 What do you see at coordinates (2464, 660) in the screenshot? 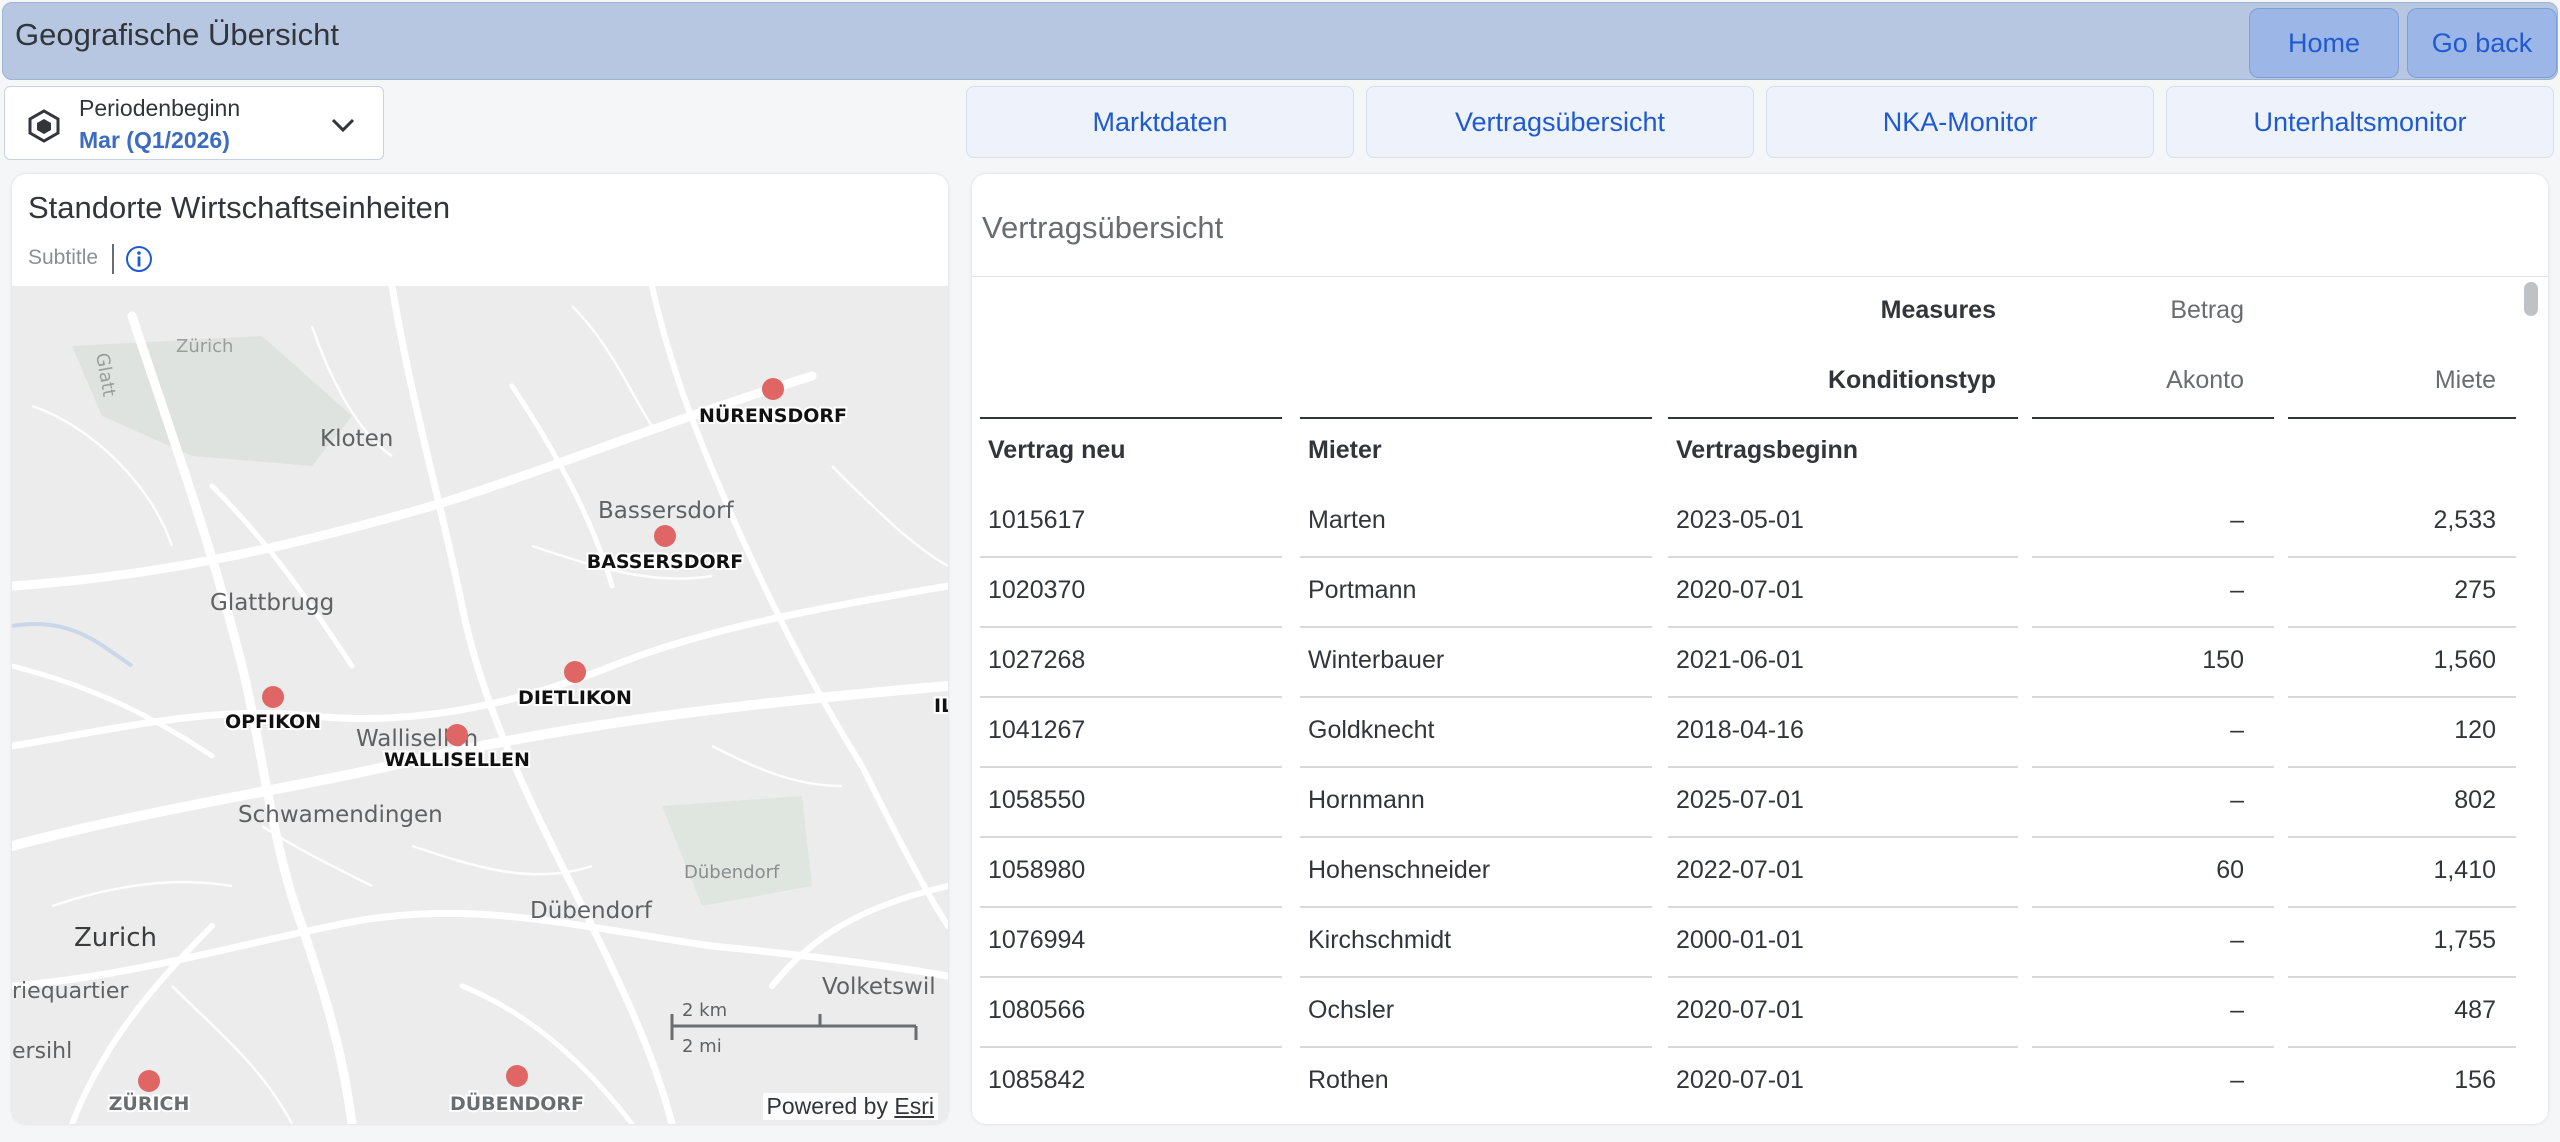
I see `cell-miete: 1,560` at bounding box center [2464, 660].